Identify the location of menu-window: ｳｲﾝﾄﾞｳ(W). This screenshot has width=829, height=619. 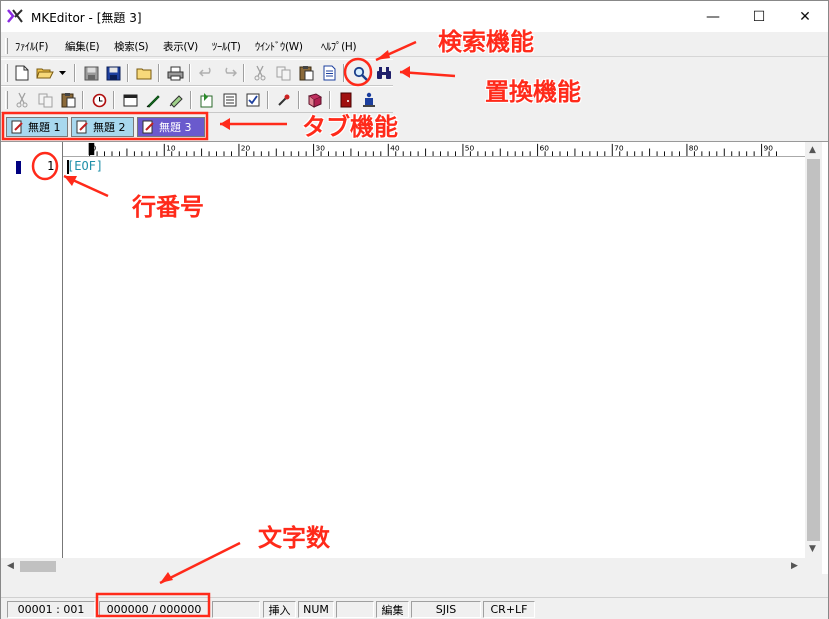
(279, 46).